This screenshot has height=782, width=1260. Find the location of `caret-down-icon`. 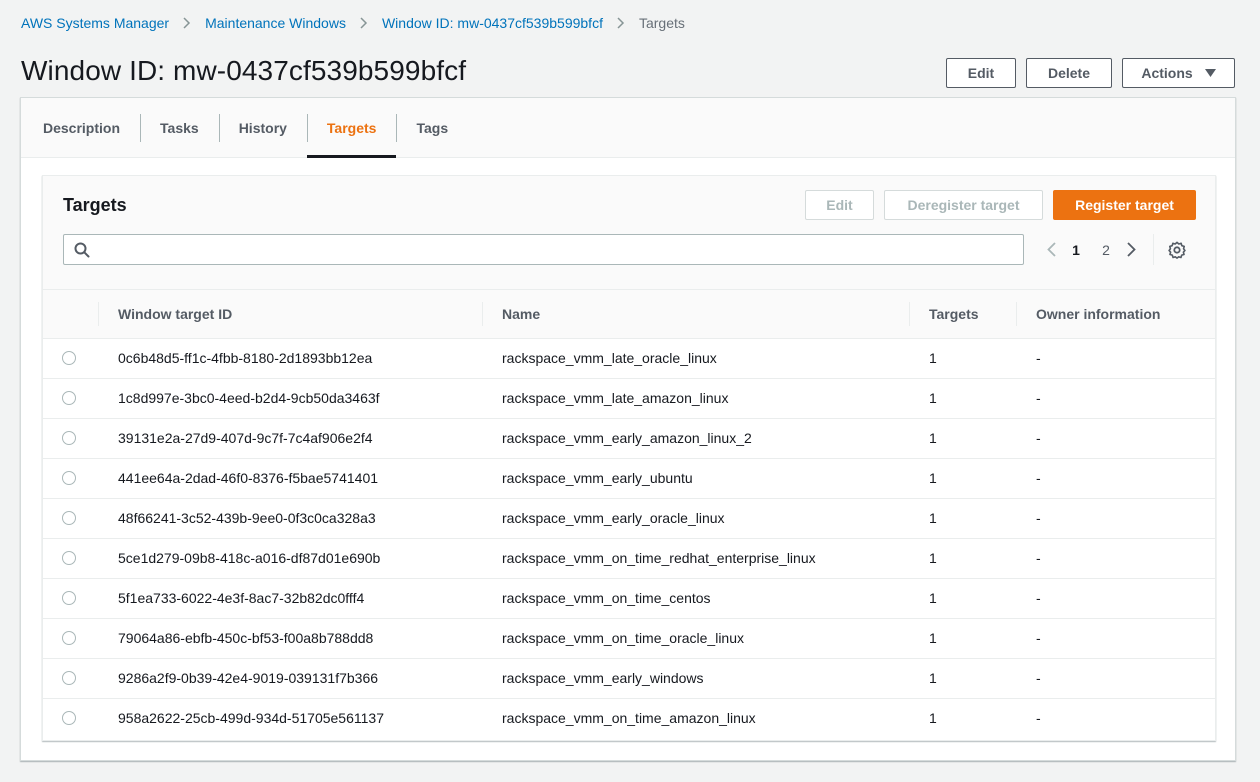

caret-down-icon is located at coordinates (1210, 73).